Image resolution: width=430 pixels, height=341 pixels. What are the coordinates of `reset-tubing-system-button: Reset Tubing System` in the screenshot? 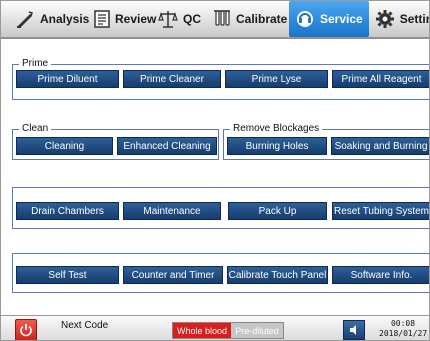 It's located at (380, 211).